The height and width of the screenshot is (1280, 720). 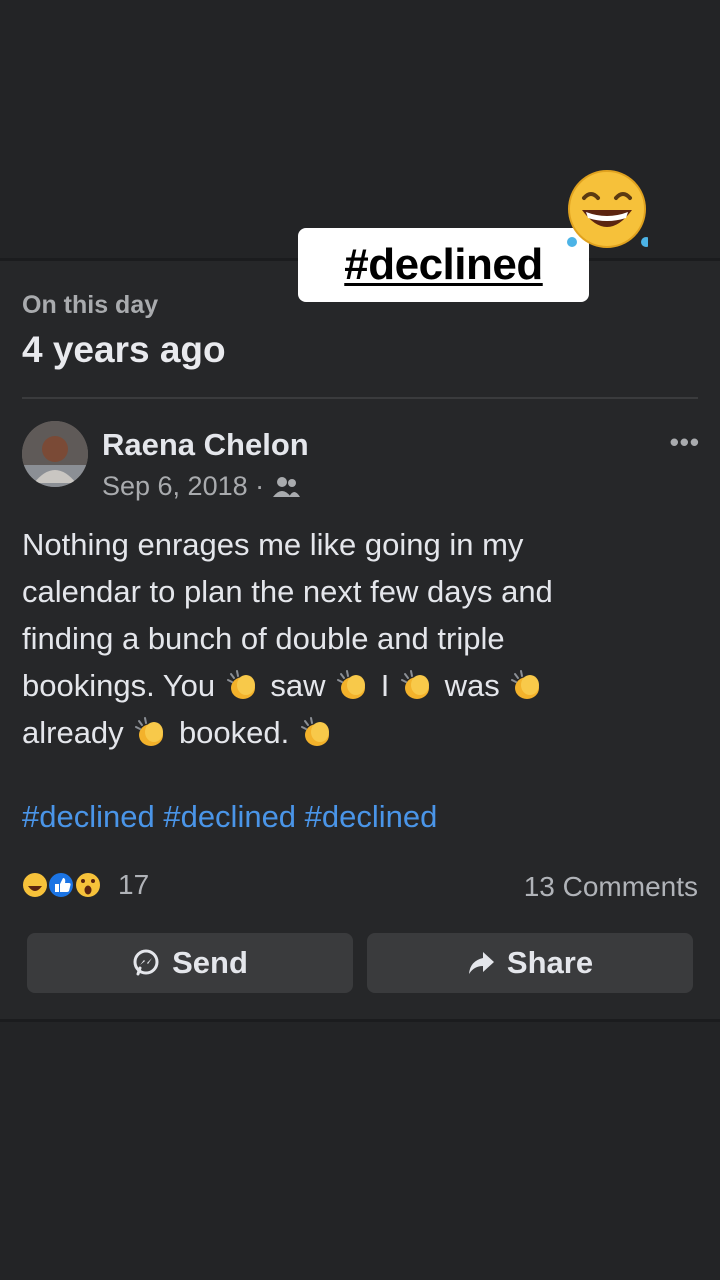 What do you see at coordinates (61, 885) in the screenshot?
I see `reaction-icons` at bounding box center [61, 885].